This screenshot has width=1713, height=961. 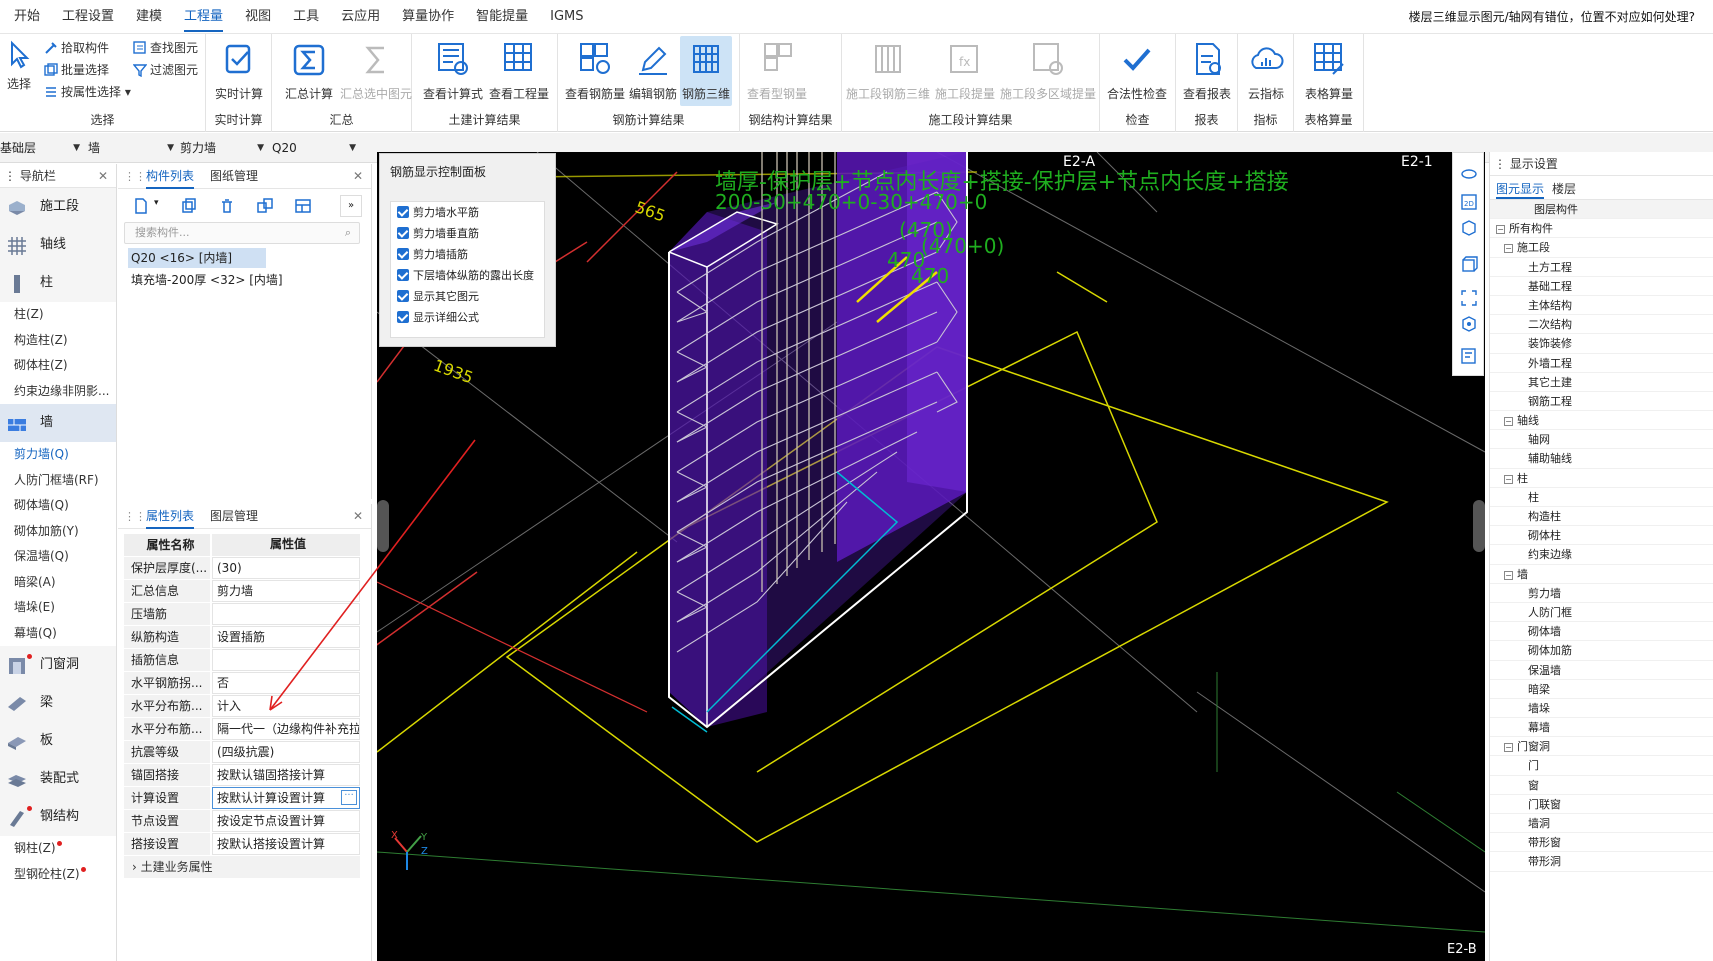 I want to click on nav-item-10: 砌体墙(Q), so click(x=58, y=506).